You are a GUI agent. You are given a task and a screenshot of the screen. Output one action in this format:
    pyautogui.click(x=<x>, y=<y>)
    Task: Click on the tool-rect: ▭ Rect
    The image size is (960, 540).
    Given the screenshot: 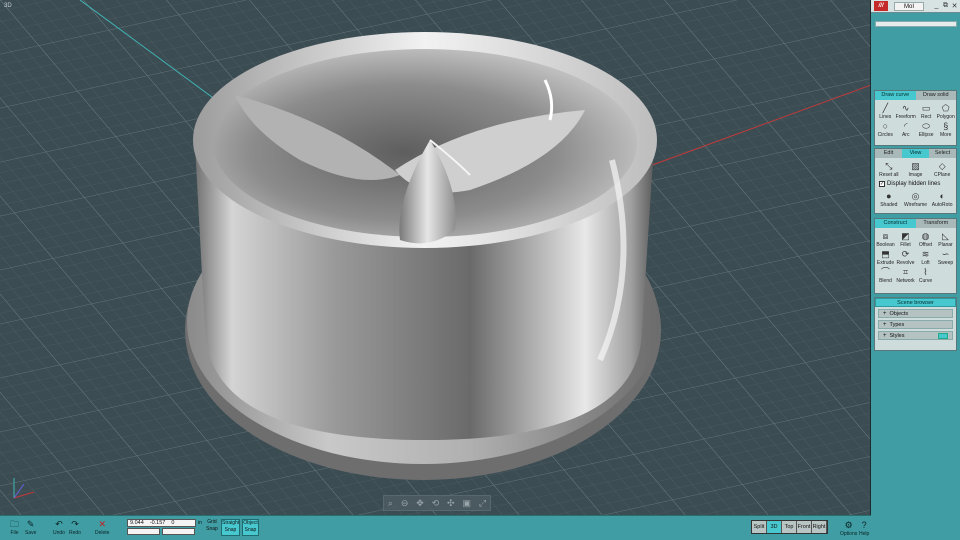 What is the action you would take?
    pyautogui.click(x=926, y=111)
    